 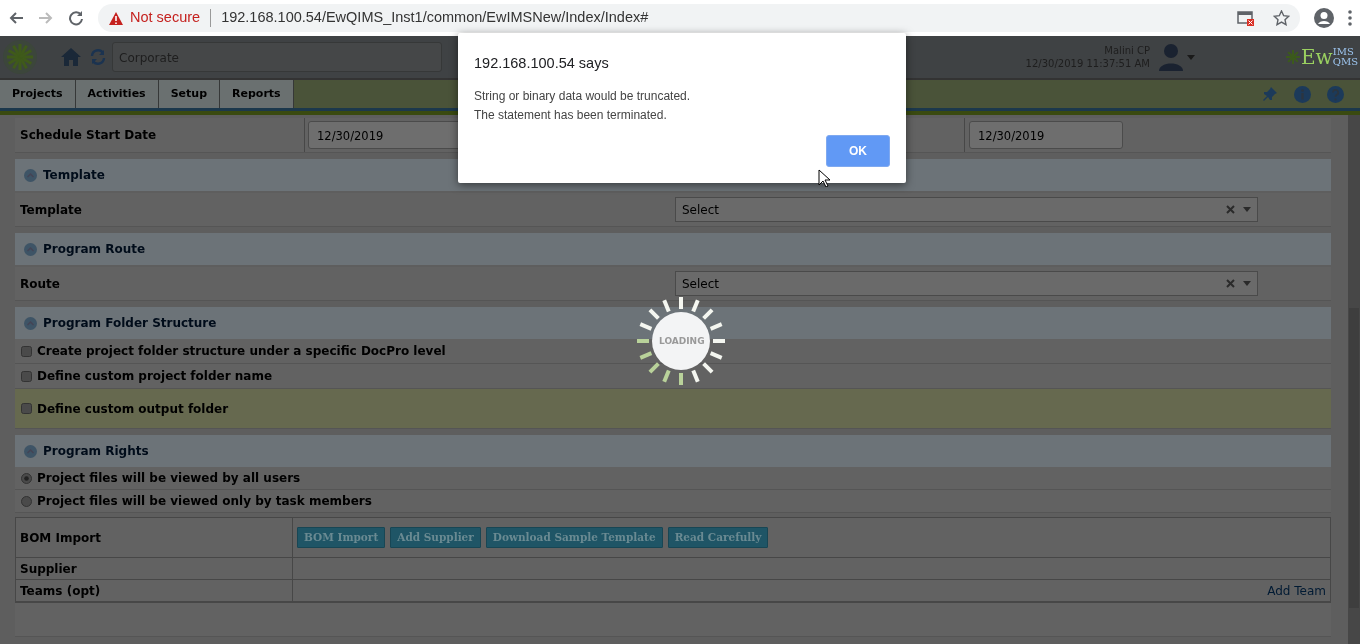 What do you see at coordinates (435, 18) in the screenshot?
I see `address-url: 192.168.100.54/EwQIMS_Inst1/common/EwIMSNew/Index/Index#` at bounding box center [435, 18].